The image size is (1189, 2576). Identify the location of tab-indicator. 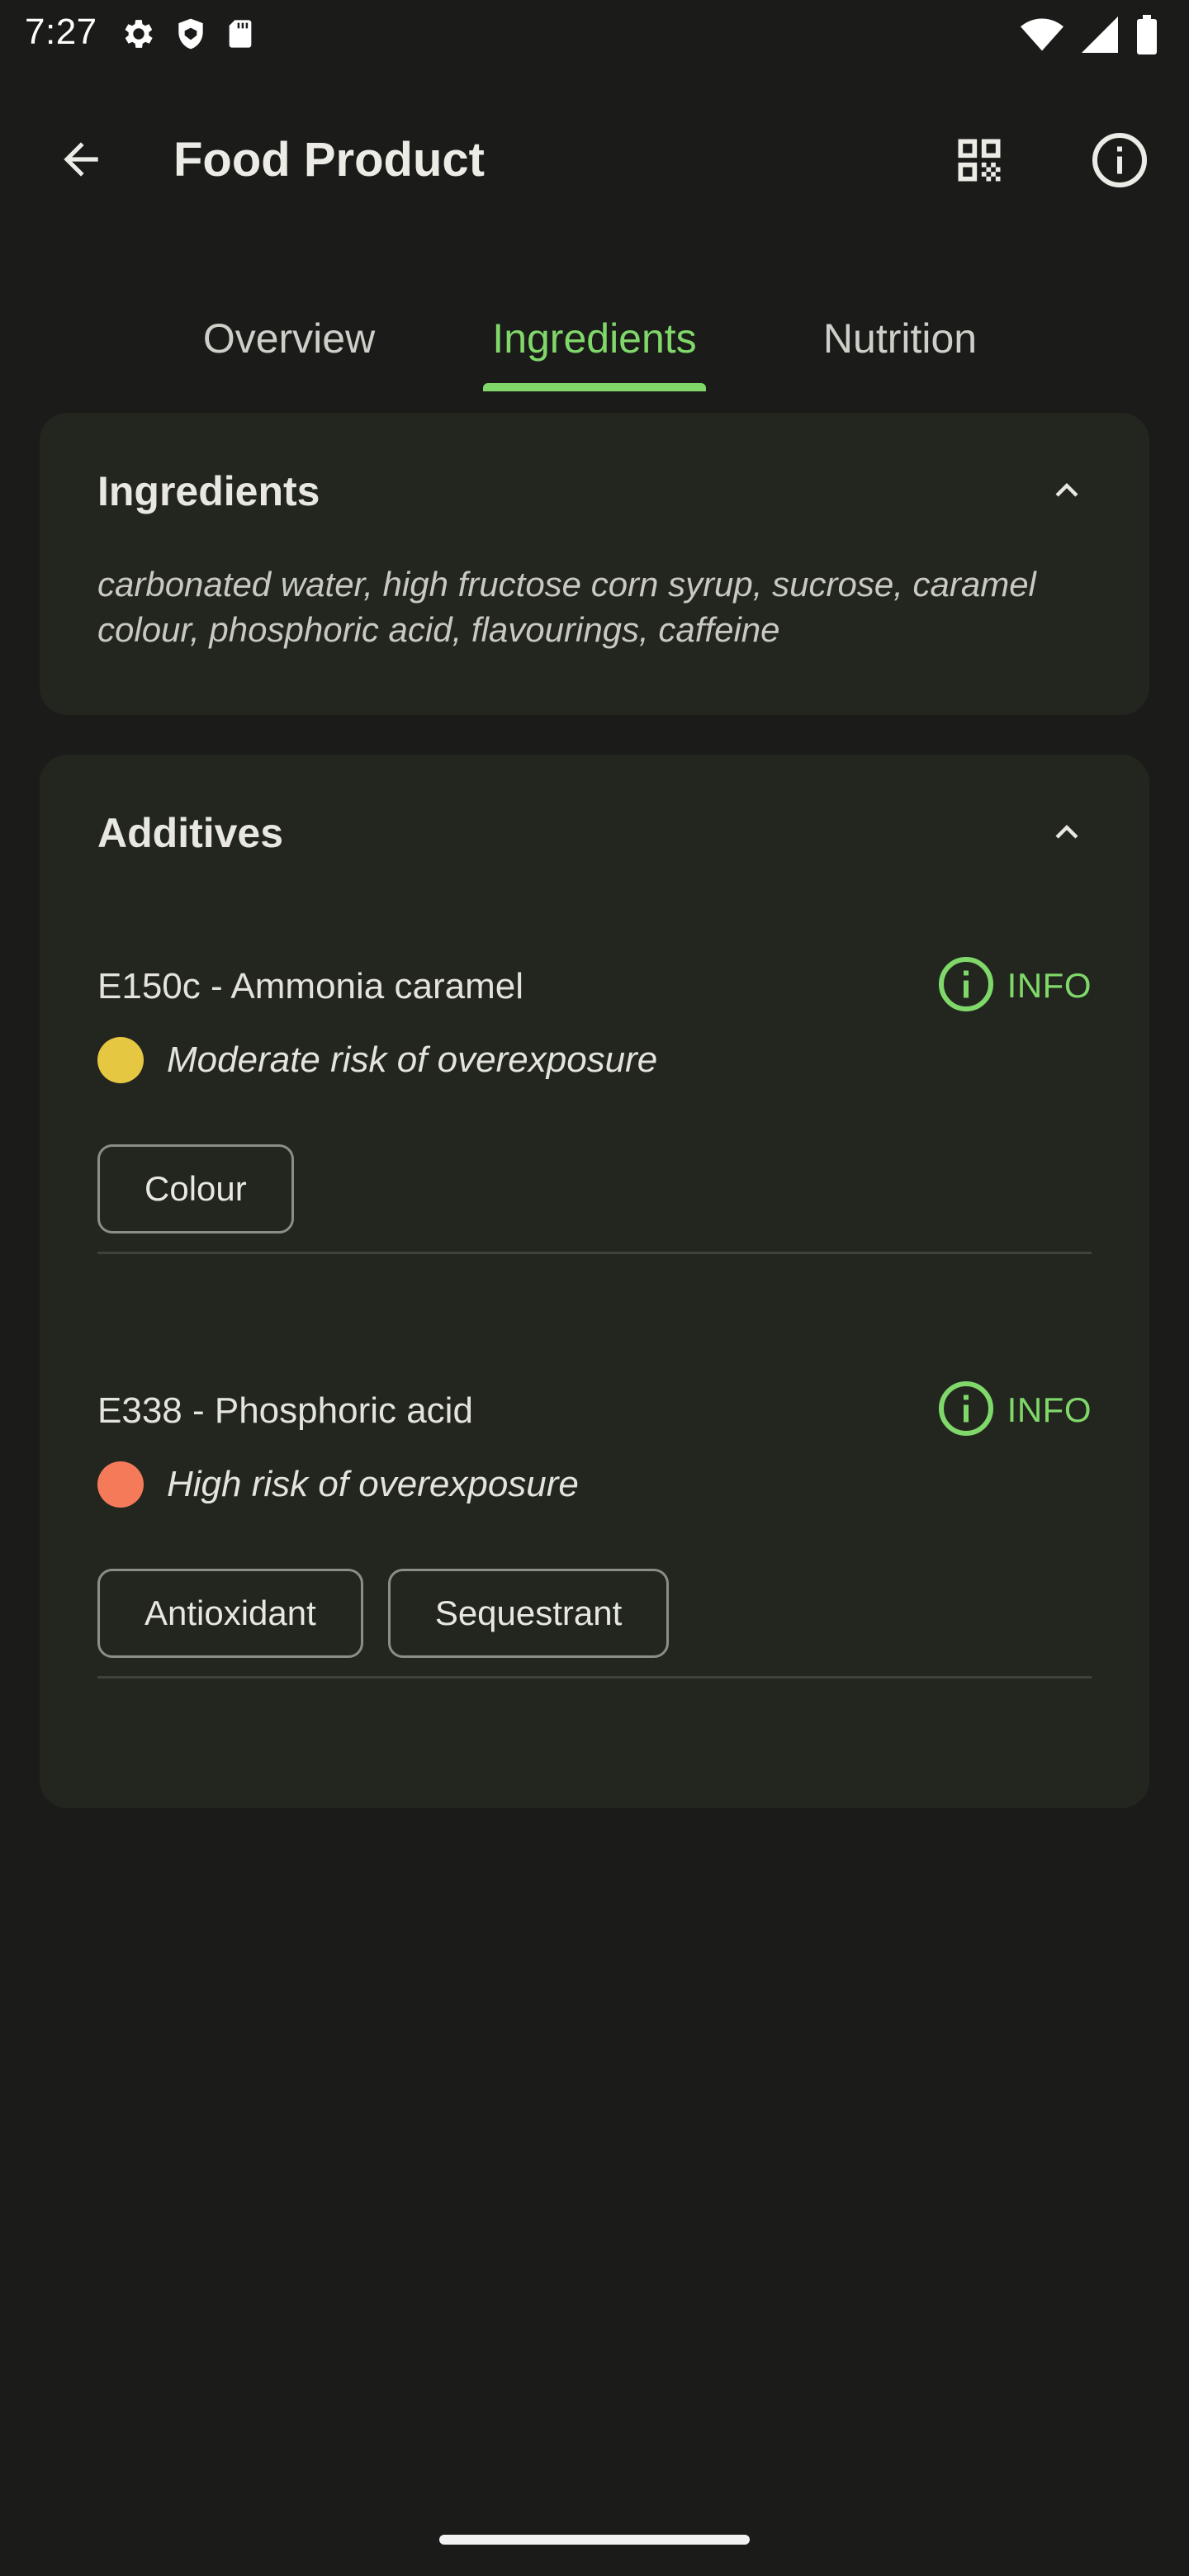
(594, 387).